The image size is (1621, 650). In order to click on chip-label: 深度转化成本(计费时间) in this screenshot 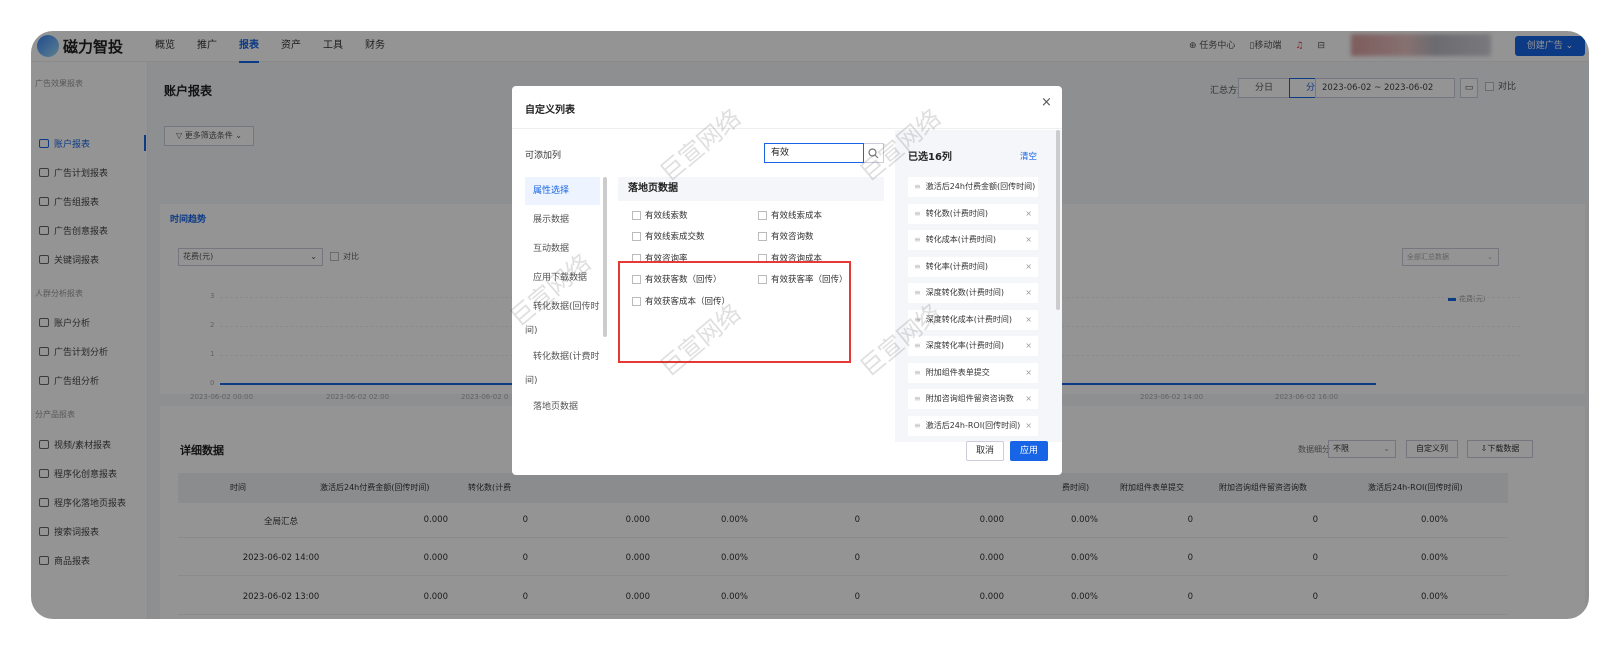, I will do `click(968, 319)`.